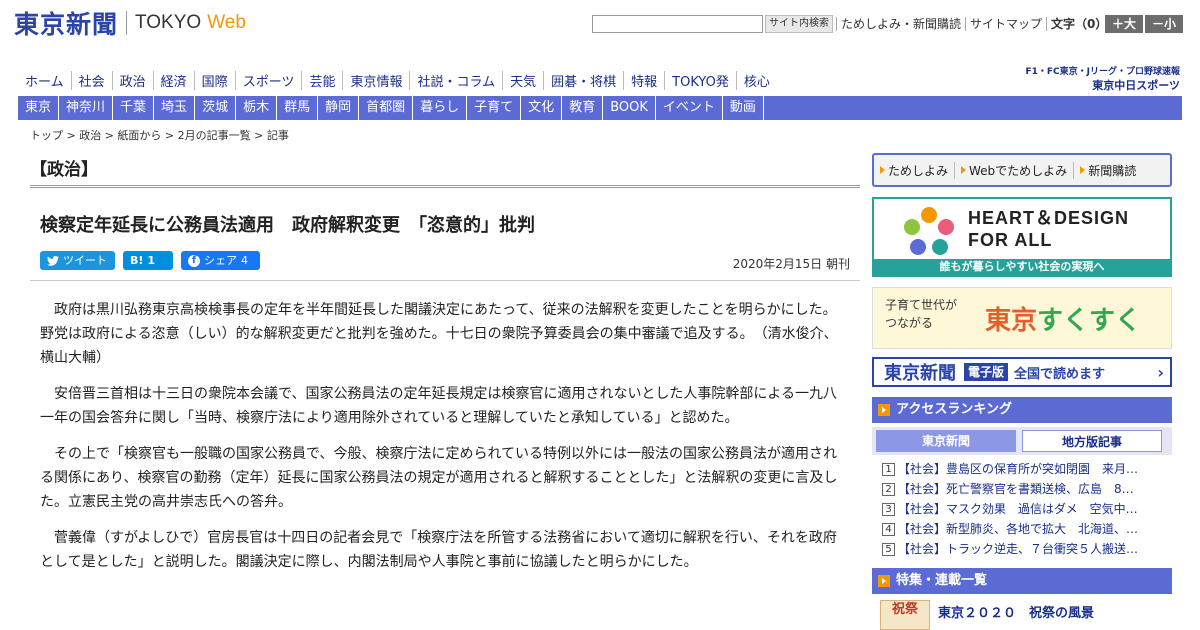 This screenshot has width=1200, height=630. What do you see at coordinates (542, 108) in the screenshot?
I see `subnav-bunka: 文化` at bounding box center [542, 108].